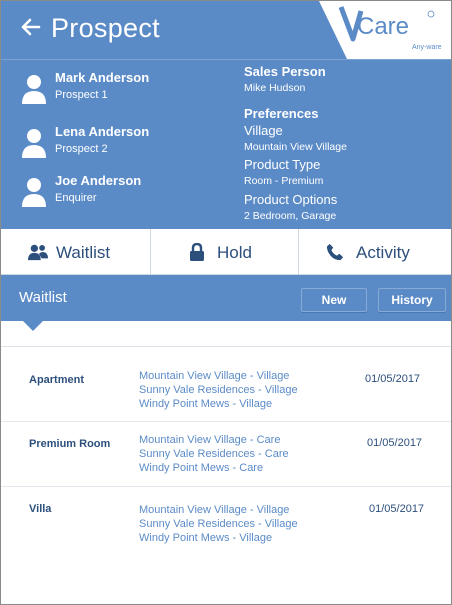  Describe the element at coordinates (295, 147) in the screenshot. I see `village-value: Mountain View Village` at that location.